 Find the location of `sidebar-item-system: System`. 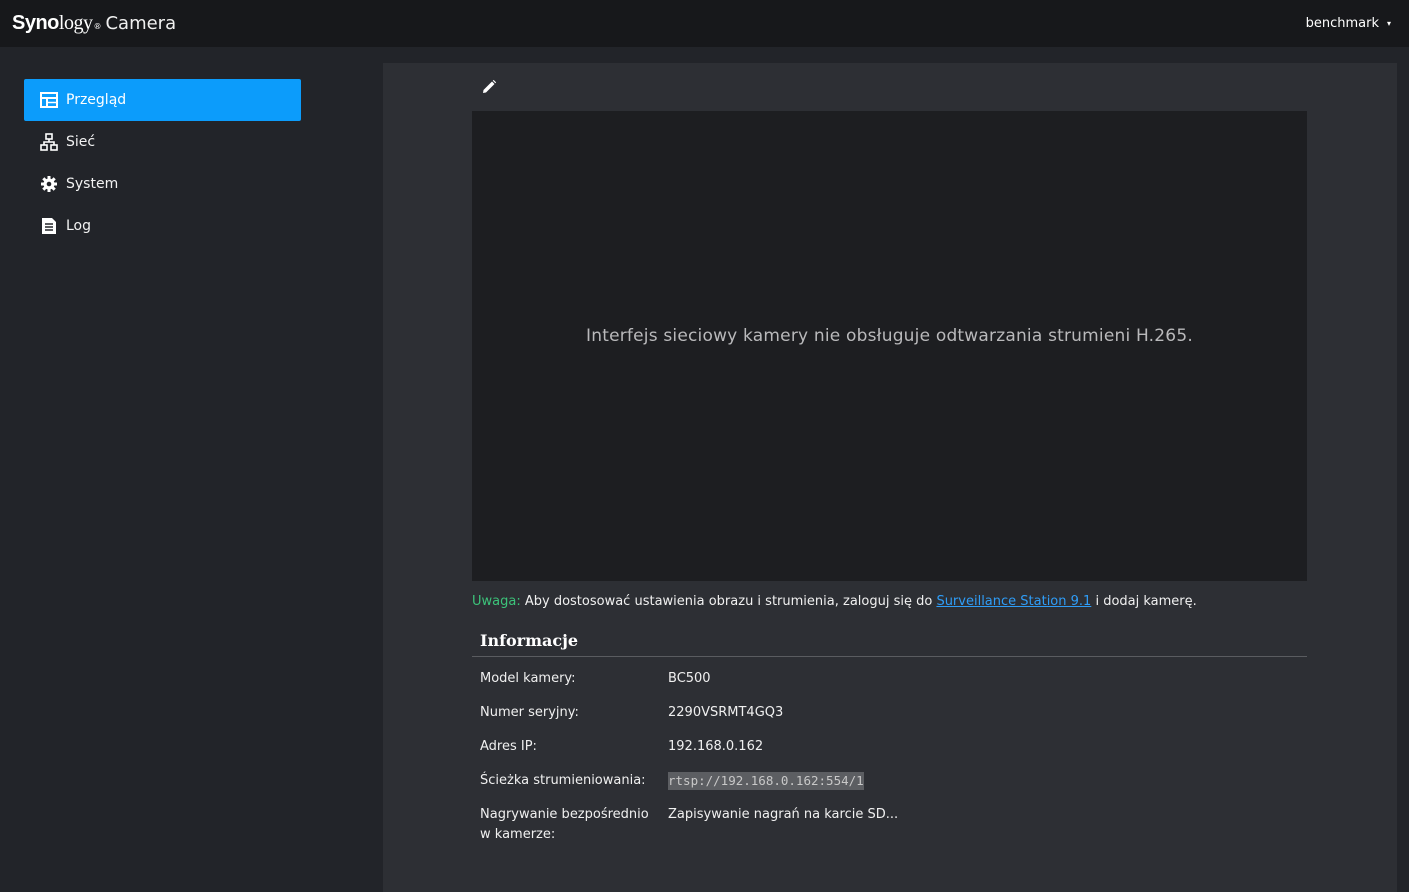

sidebar-item-system: System is located at coordinates (162, 184).